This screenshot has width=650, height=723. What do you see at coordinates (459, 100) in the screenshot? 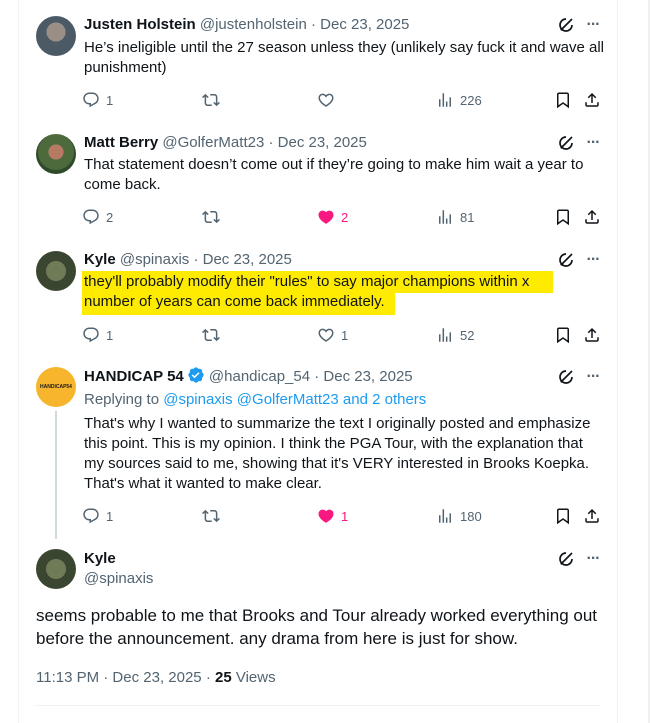
I see `views-button: 226` at bounding box center [459, 100].